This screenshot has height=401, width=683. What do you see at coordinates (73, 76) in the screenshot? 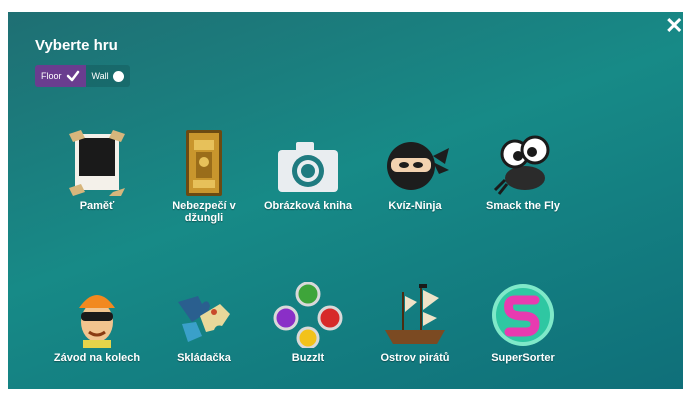
I see `checkmark-icon` at bounding box center [73, 76].